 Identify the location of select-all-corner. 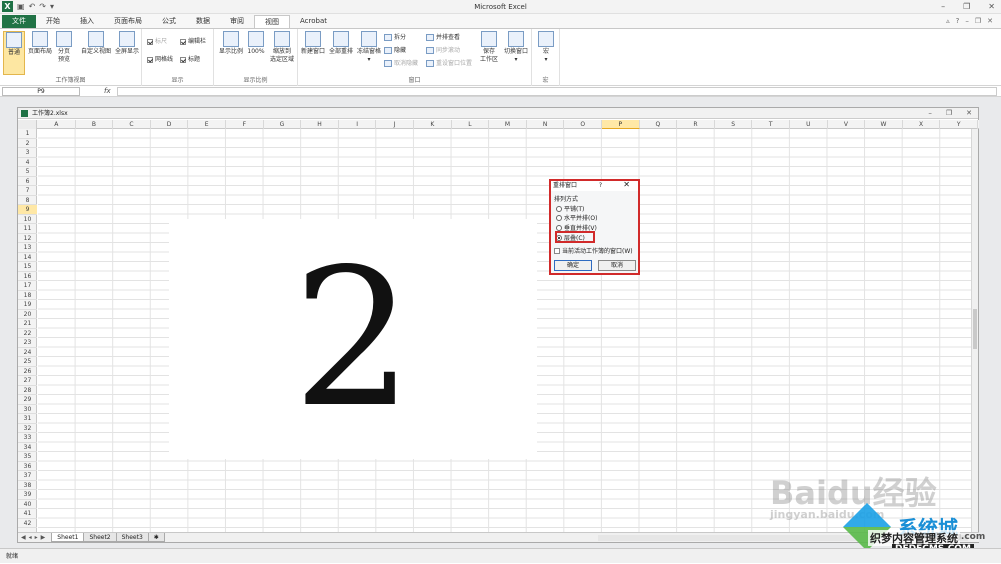
(27, 124).